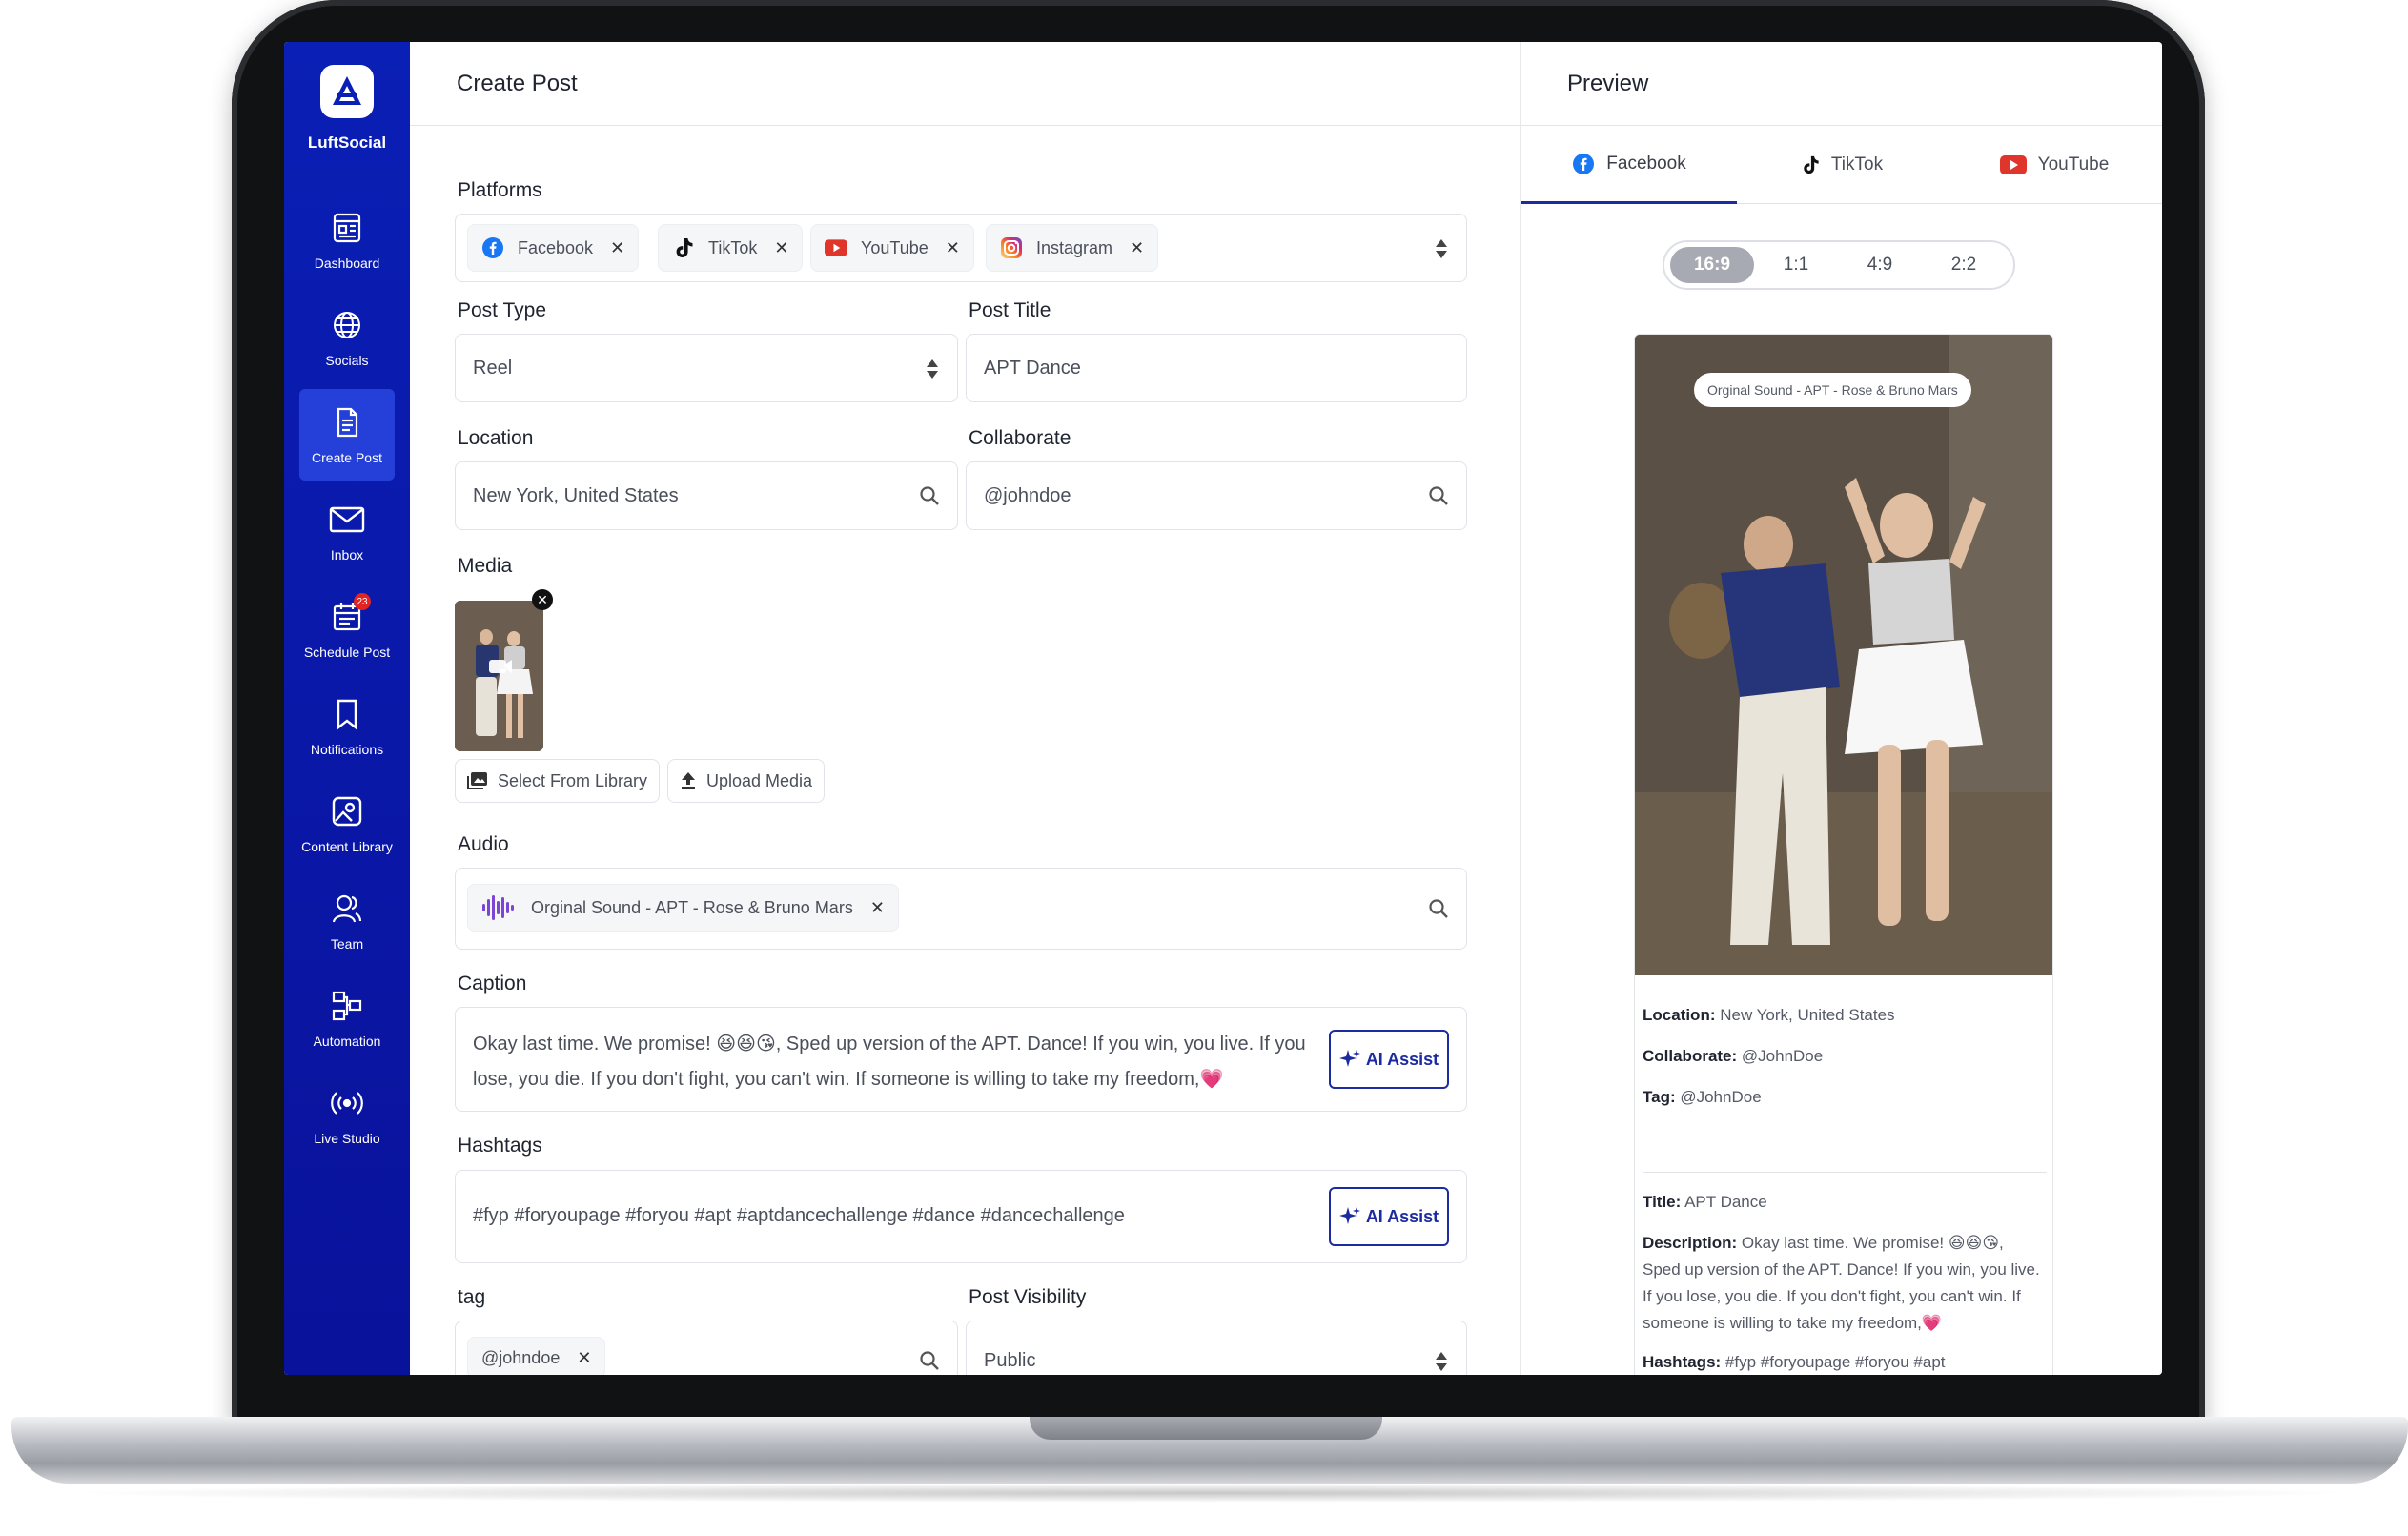 The width and height of the screenshot is (2408, 1536). I want to click on ratio-4-9: 4:9, so click(1880, 265).